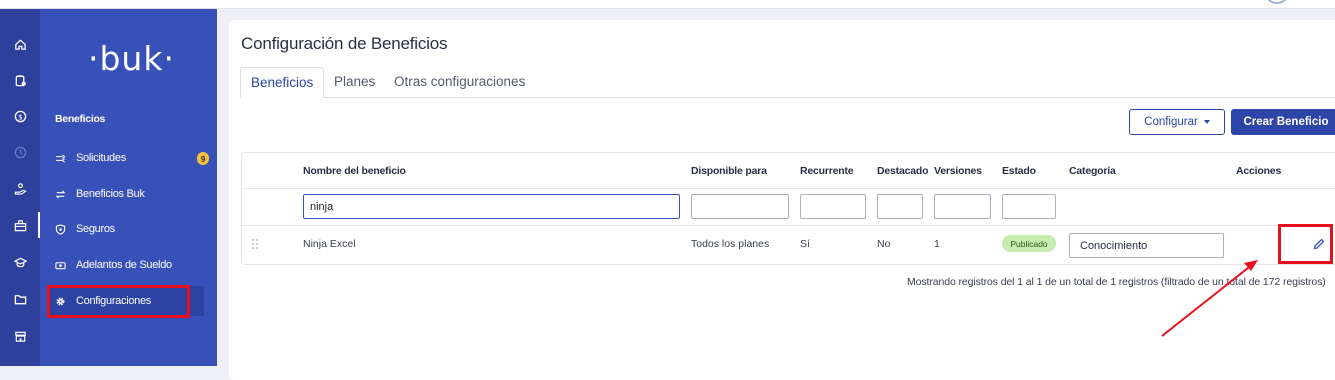 Image resolution: width=1335 pixels, height=380 pixels. Describe the element at coordinates (729, 171) in the screenshot. I see `column-header: Disponible para` at that location.